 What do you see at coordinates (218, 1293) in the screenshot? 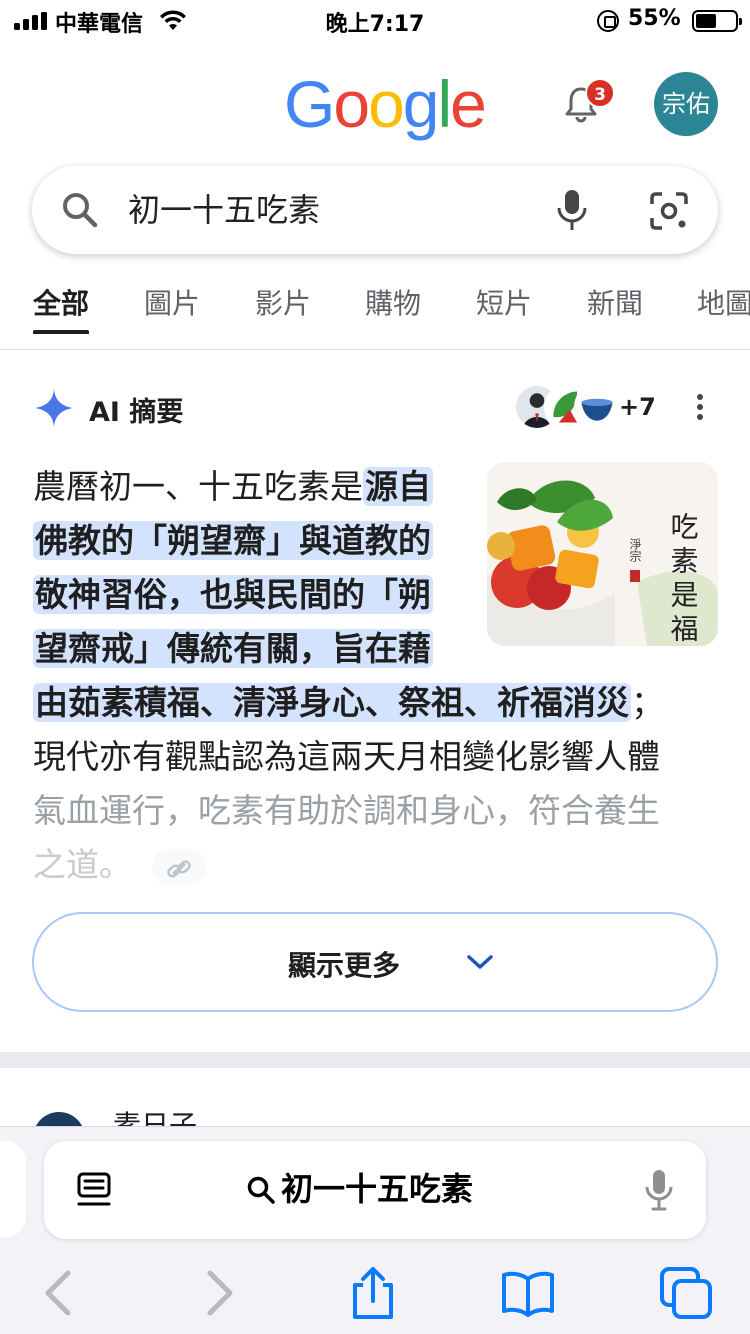
I see `forward-arrow-icon` at bounding box center [218, 1293].